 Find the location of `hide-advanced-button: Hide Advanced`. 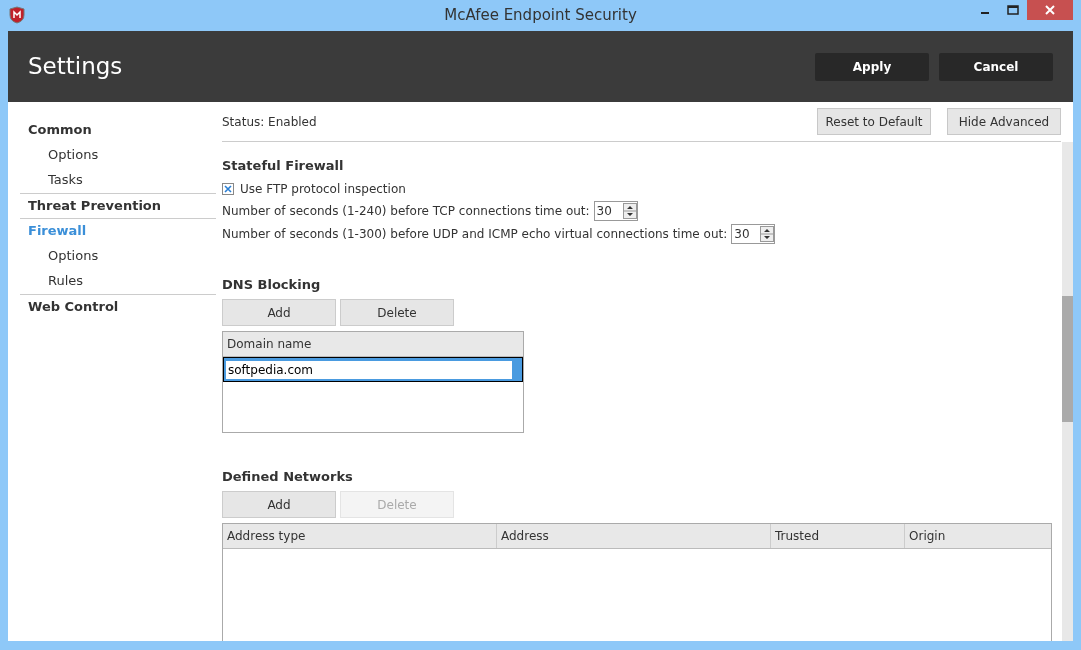

hide-advanced-button: Hide Advanced is located at coordinates (1004, 121).